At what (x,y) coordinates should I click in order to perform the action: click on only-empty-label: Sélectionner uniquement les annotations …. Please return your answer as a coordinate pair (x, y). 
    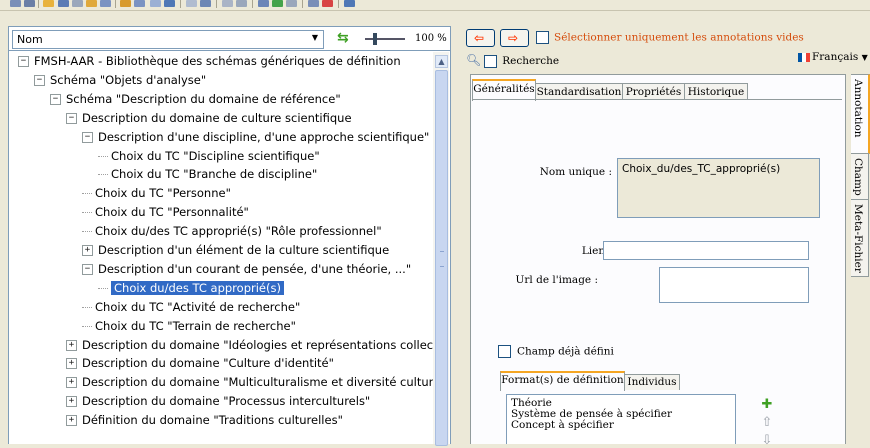
    Looking at the image, I should click on (679, 37).